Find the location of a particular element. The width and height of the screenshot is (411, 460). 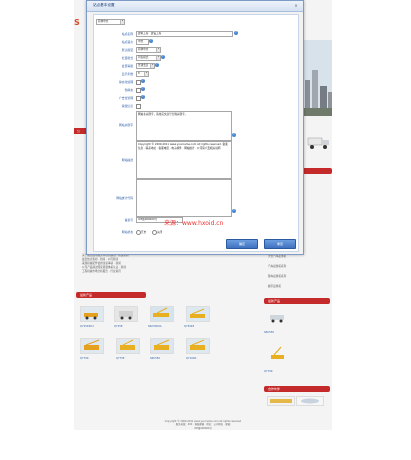

right-product-caption: QY70K is located at coordinates (268, 371).